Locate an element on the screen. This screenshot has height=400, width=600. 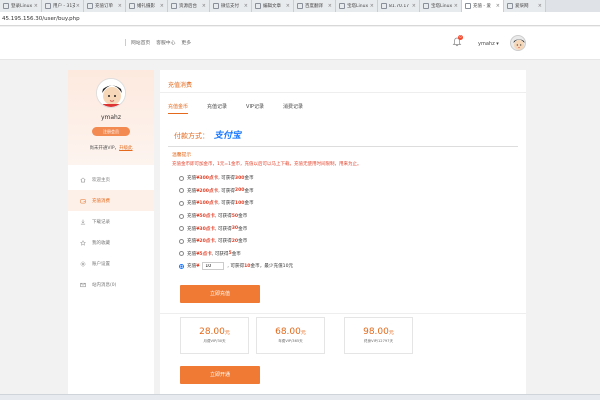
sidebar-item: 下载记录 is located at coordinates (111, 221).